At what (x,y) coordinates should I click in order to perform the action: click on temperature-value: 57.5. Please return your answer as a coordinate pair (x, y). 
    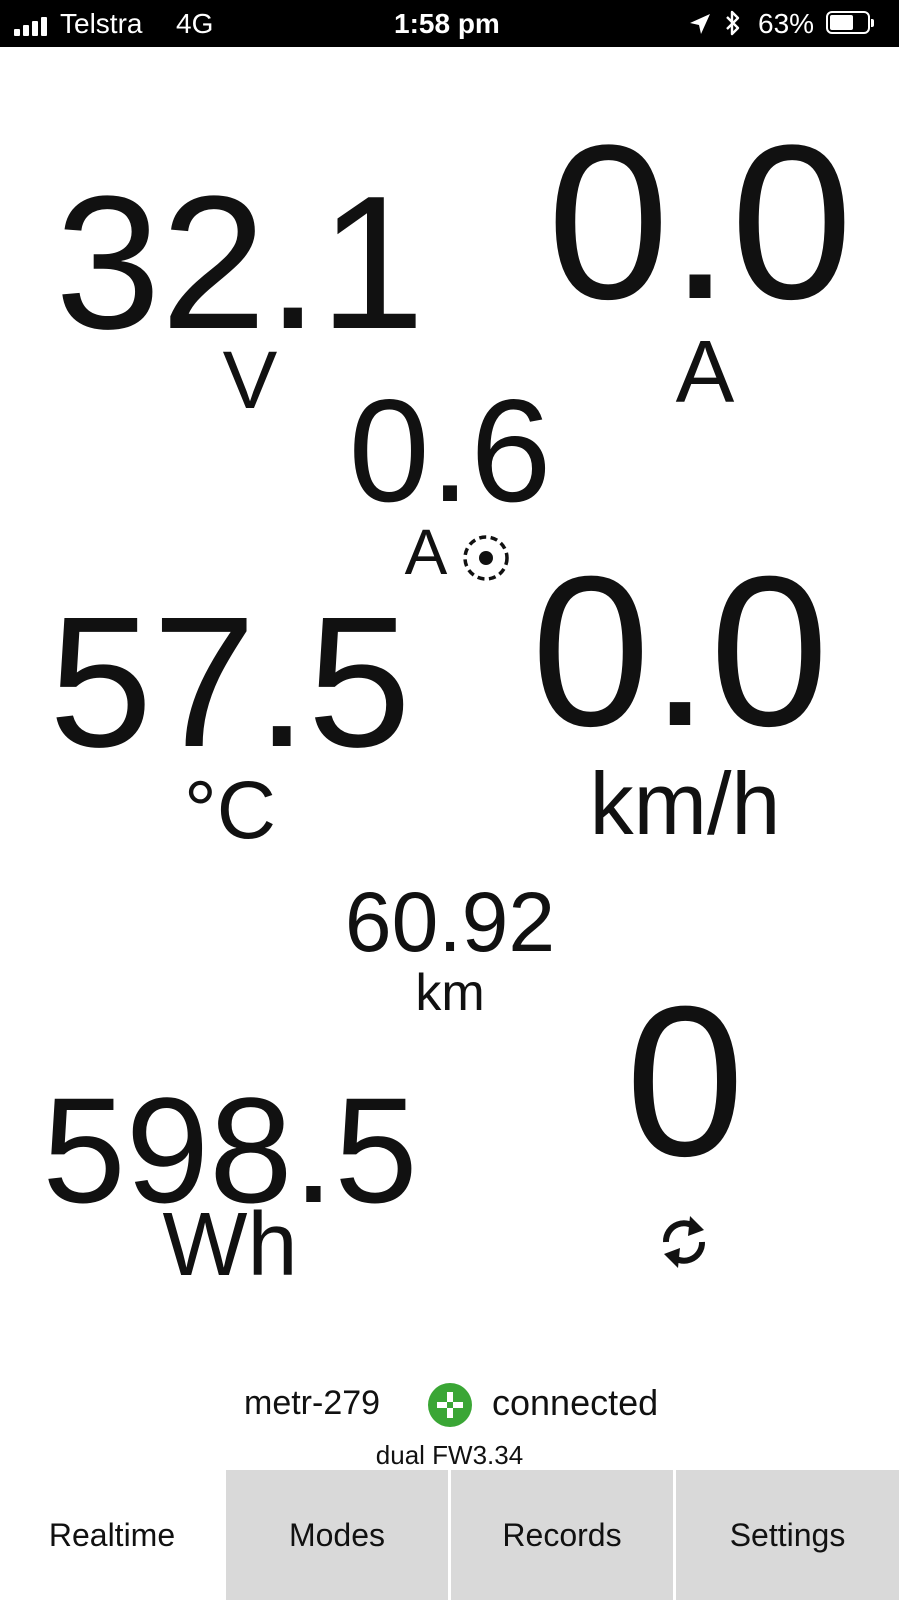
    Looking at the image, I should click on (229, 682).